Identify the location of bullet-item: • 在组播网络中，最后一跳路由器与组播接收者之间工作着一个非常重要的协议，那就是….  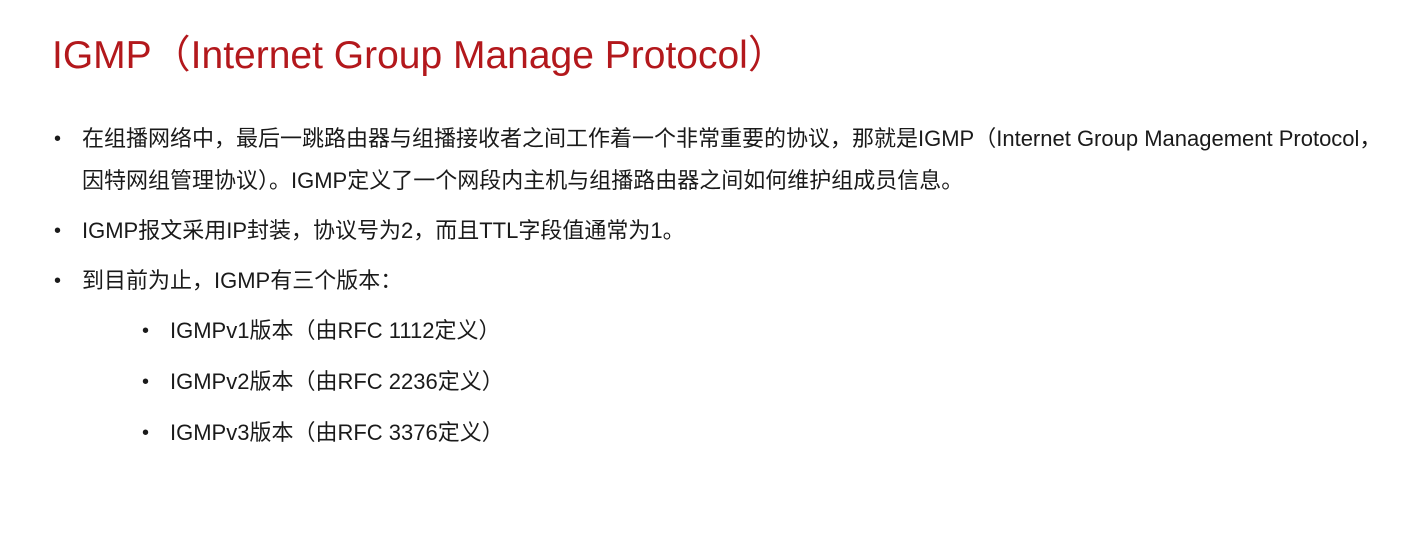
(722, 160).